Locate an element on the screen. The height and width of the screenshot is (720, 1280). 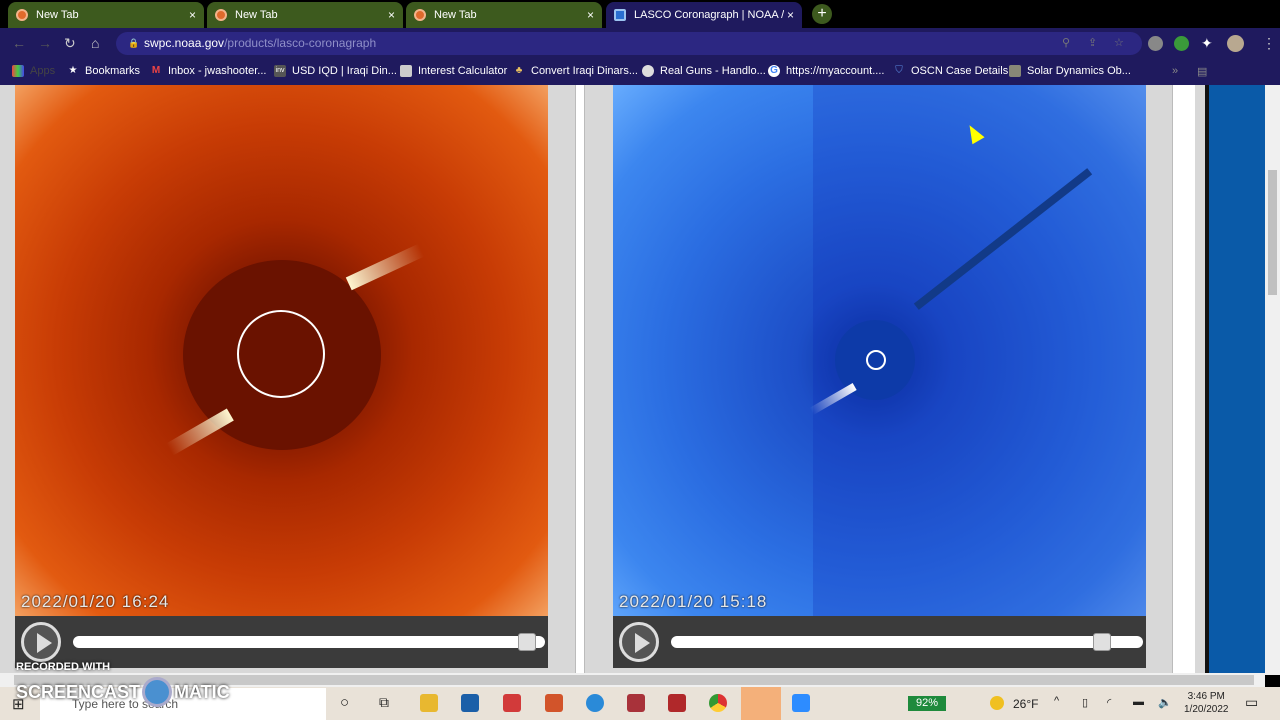
menu-icon: ⋮ is located at coordinates (1269, 43).